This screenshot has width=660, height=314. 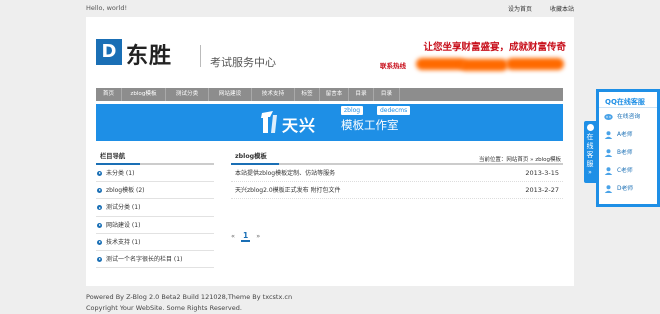 What do you see at coordinates (370, 125) in the screenshot?
I see `banner-title: 模板工作室` at bounding box center [370, 125].